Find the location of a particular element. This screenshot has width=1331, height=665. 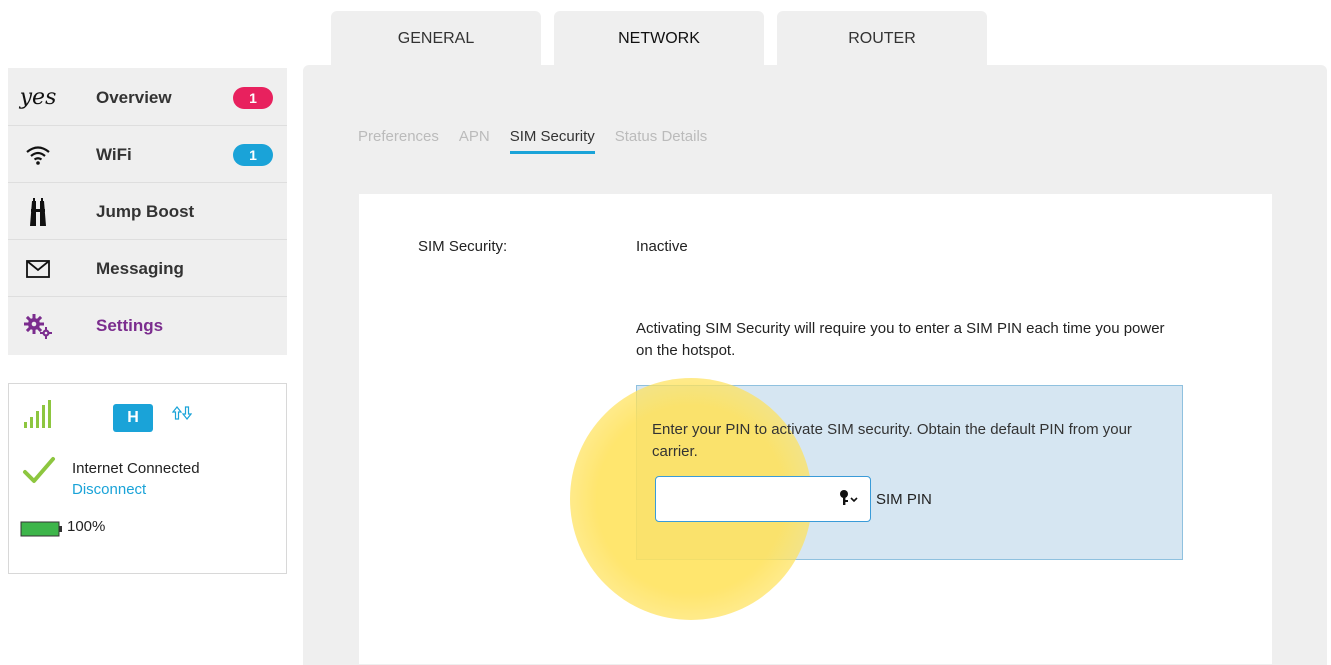

subtab-apn: APN is located at coordinates (474, 141).